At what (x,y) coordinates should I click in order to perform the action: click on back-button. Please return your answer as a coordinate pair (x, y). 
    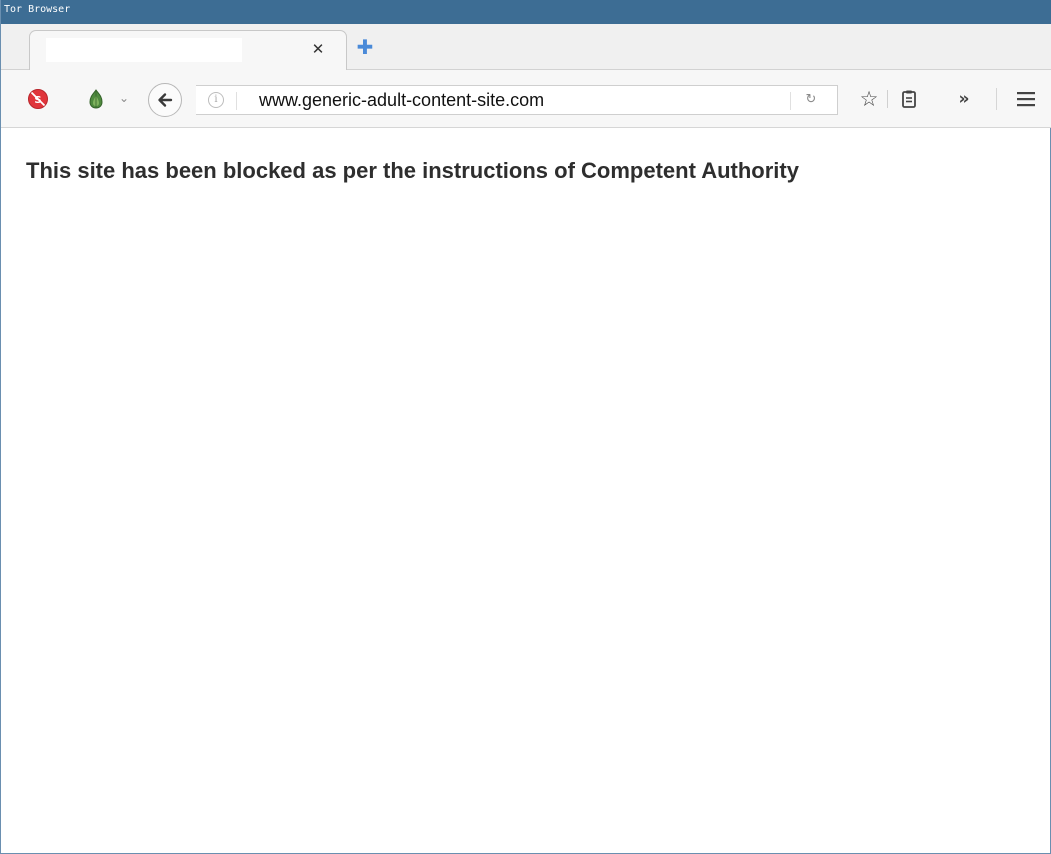
    Looking at the image, I should click on (165, 100).